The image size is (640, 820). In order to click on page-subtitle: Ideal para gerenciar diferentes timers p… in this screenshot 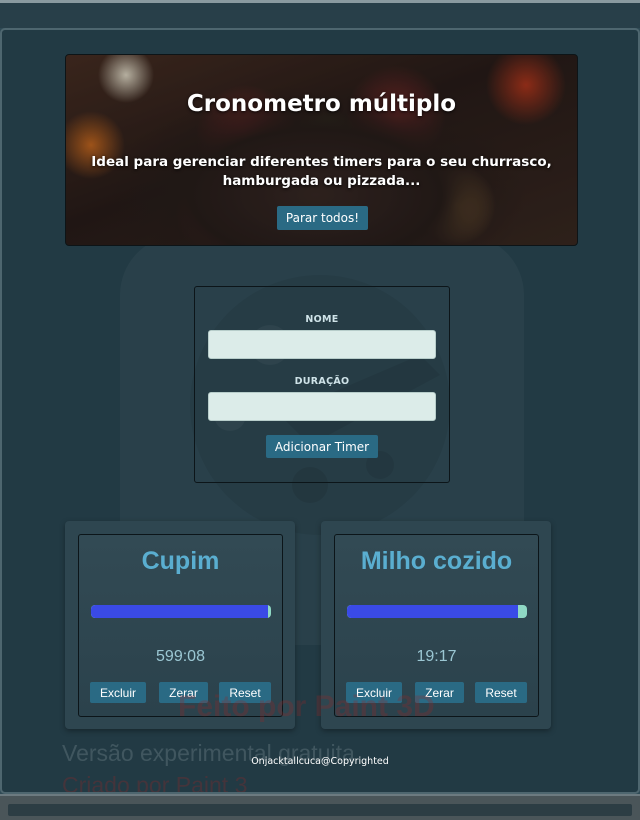, I will do `click(321, 171)`.